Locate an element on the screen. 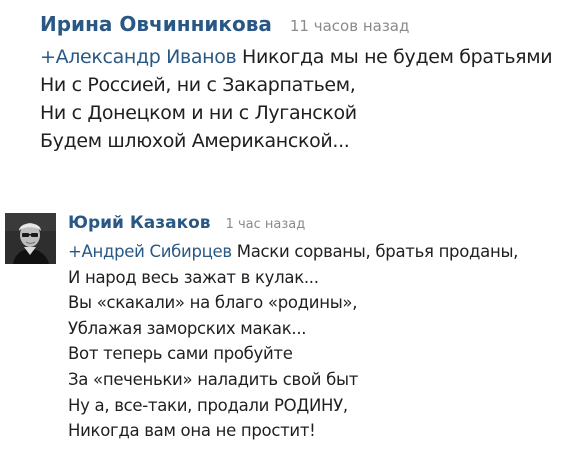  author-name-link: Ирина Овчинникова is located at coordinates (156, 24).